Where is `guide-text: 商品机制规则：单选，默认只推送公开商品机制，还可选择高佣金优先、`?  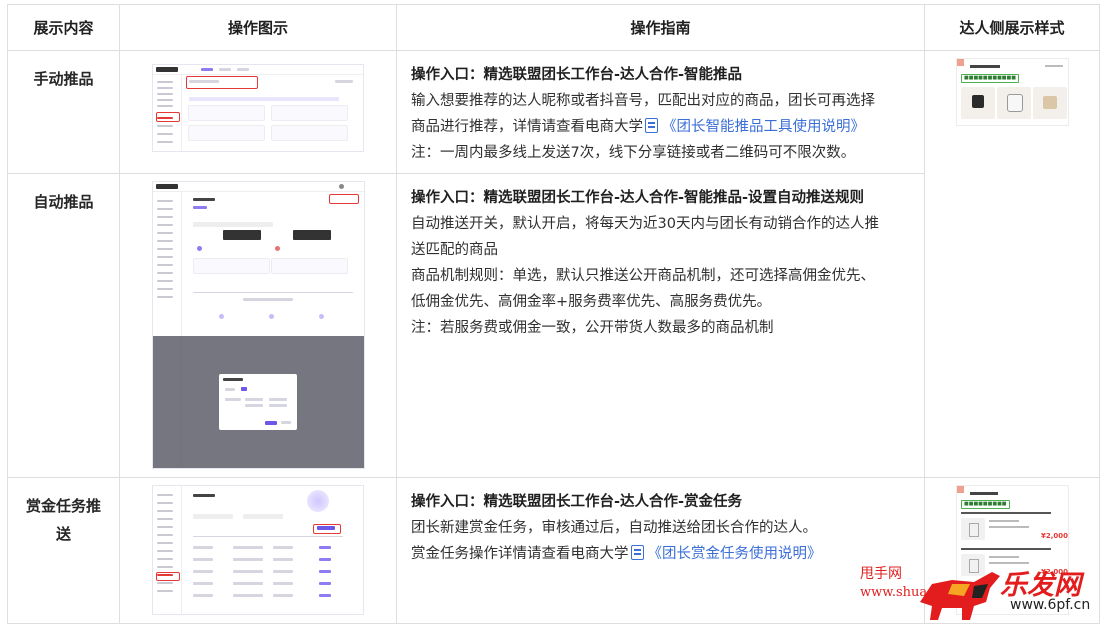 guide-text: 商品机制规则：单选，默认只推送公开商品机制，还可选择高佣金优先、 is located at coordinates (643, 276).